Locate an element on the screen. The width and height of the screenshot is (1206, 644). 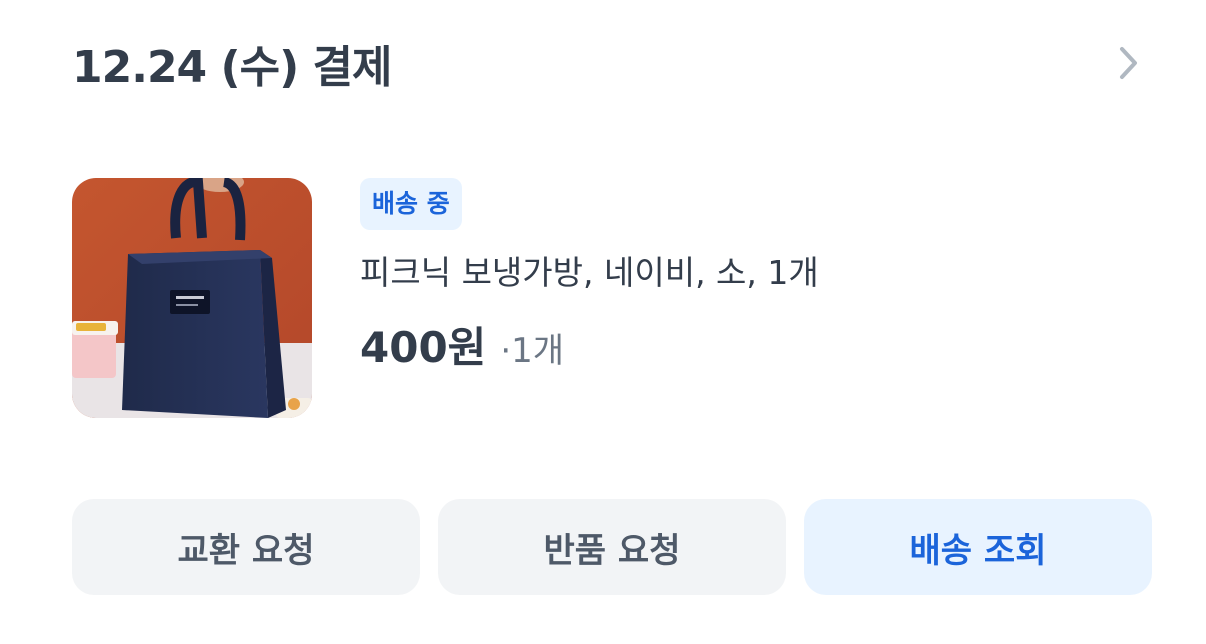
order-header: 12.24 (수) 결제 is located at coordinates (608, 63).